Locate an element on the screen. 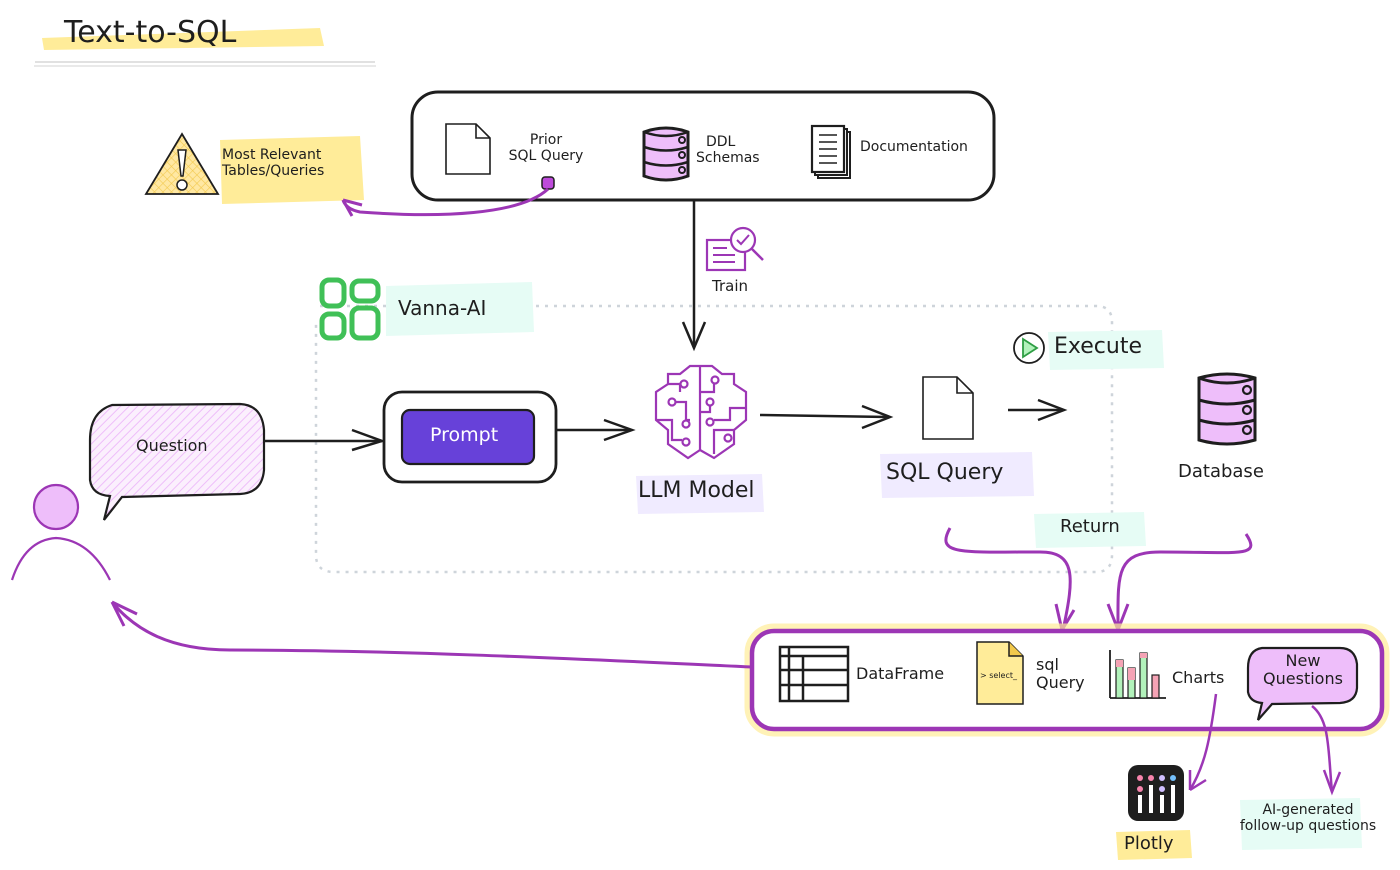  sql-output-label: sql Query is located at coordinates (1060, 674).